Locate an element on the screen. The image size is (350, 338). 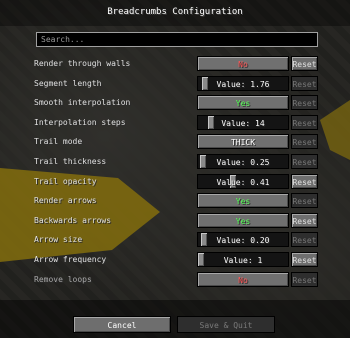
option-row: Smooth interpolation Yes Reset is located at coordinates (175, 103).